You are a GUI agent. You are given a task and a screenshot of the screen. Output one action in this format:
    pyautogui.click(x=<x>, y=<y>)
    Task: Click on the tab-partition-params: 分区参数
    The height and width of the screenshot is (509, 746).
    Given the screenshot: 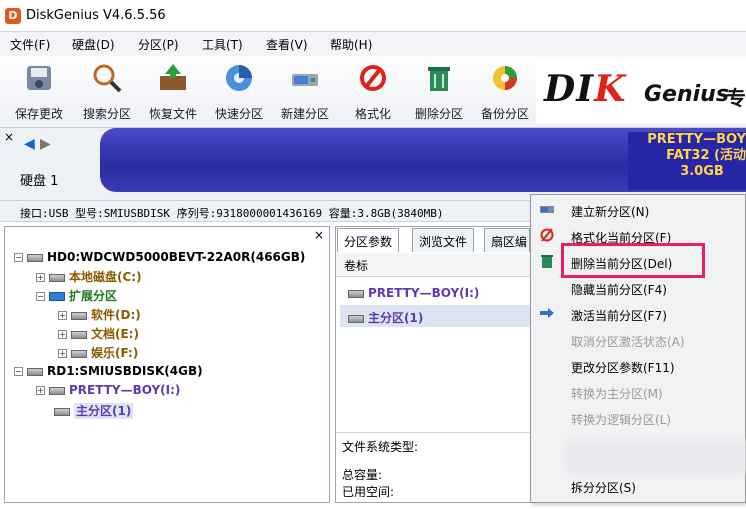 What is the action you would take?
    pyautogui.click(x=368, y=240)
    